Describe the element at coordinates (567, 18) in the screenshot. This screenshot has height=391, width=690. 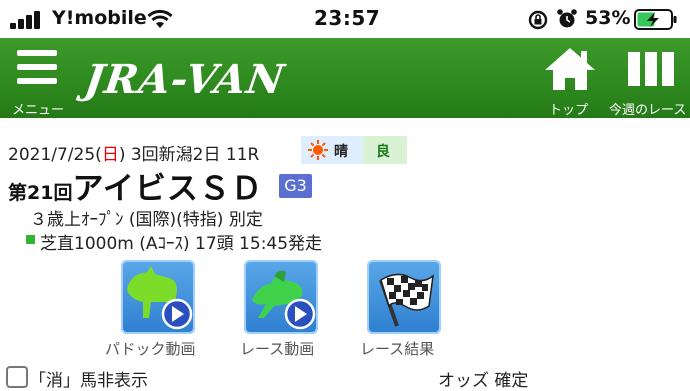
I see `alarm-icon` at that location.